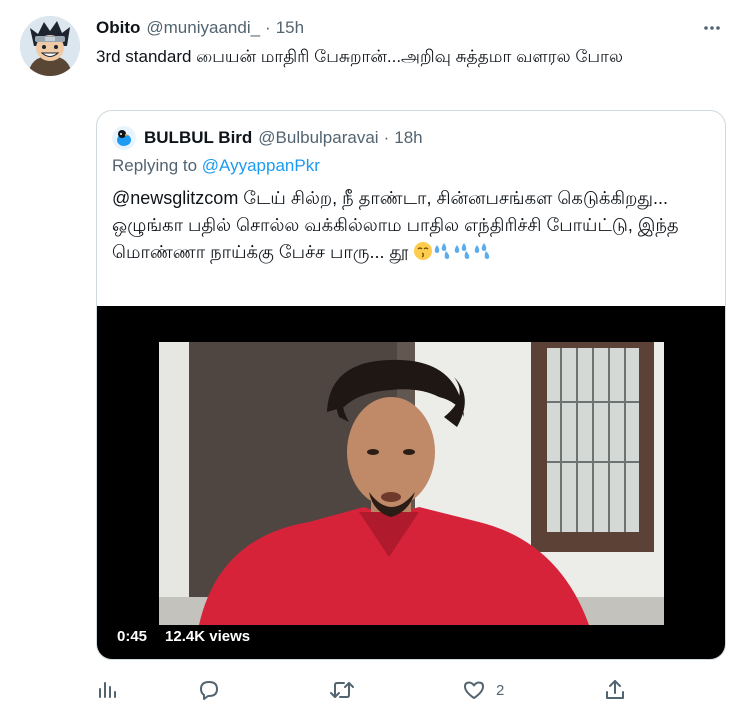 Image resolution: width=748 pixels, height=714 pixels. I want to click on retweet-icon, so click(342, 690).